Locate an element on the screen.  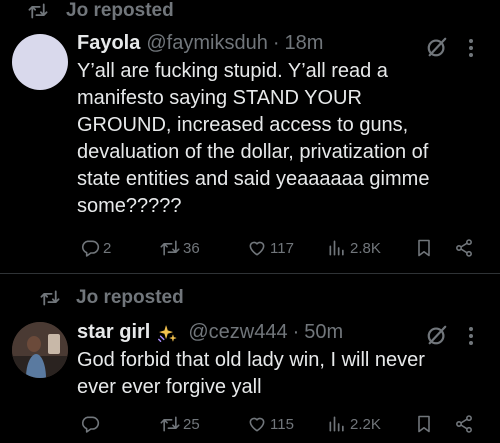
like-button: 117 is located at coordinates (270, 248).